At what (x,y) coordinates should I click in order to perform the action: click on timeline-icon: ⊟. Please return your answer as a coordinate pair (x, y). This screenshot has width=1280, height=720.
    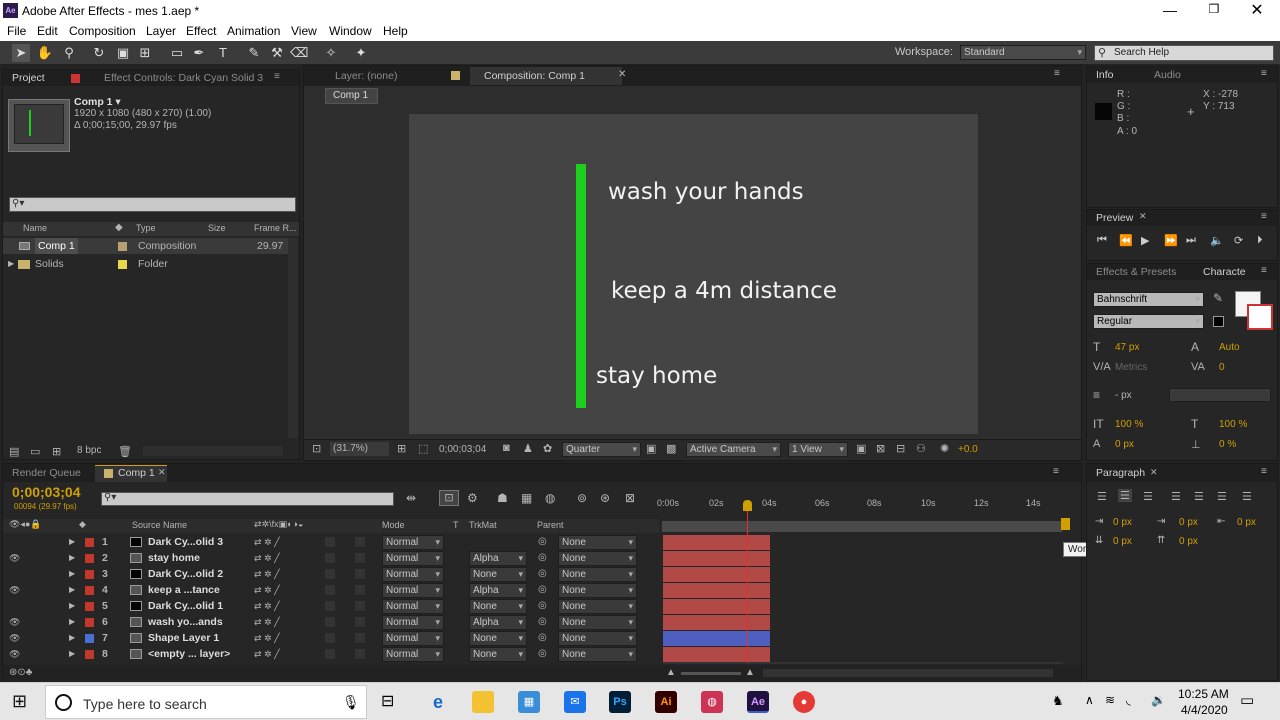
    Looking at the image, I should click on (900, 448).